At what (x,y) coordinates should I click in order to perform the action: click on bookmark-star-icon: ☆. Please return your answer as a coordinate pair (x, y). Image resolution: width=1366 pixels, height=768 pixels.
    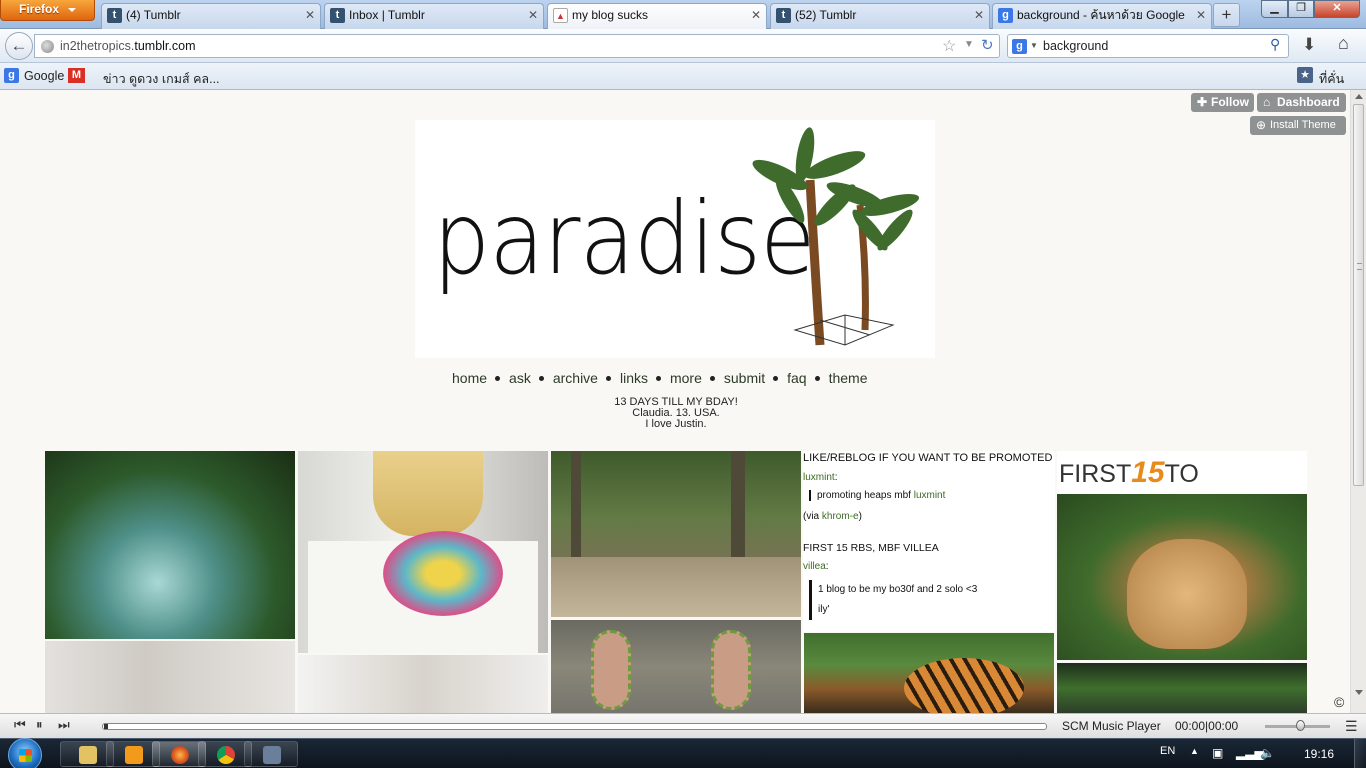
    Looking at the image, I should click on (949, 46).